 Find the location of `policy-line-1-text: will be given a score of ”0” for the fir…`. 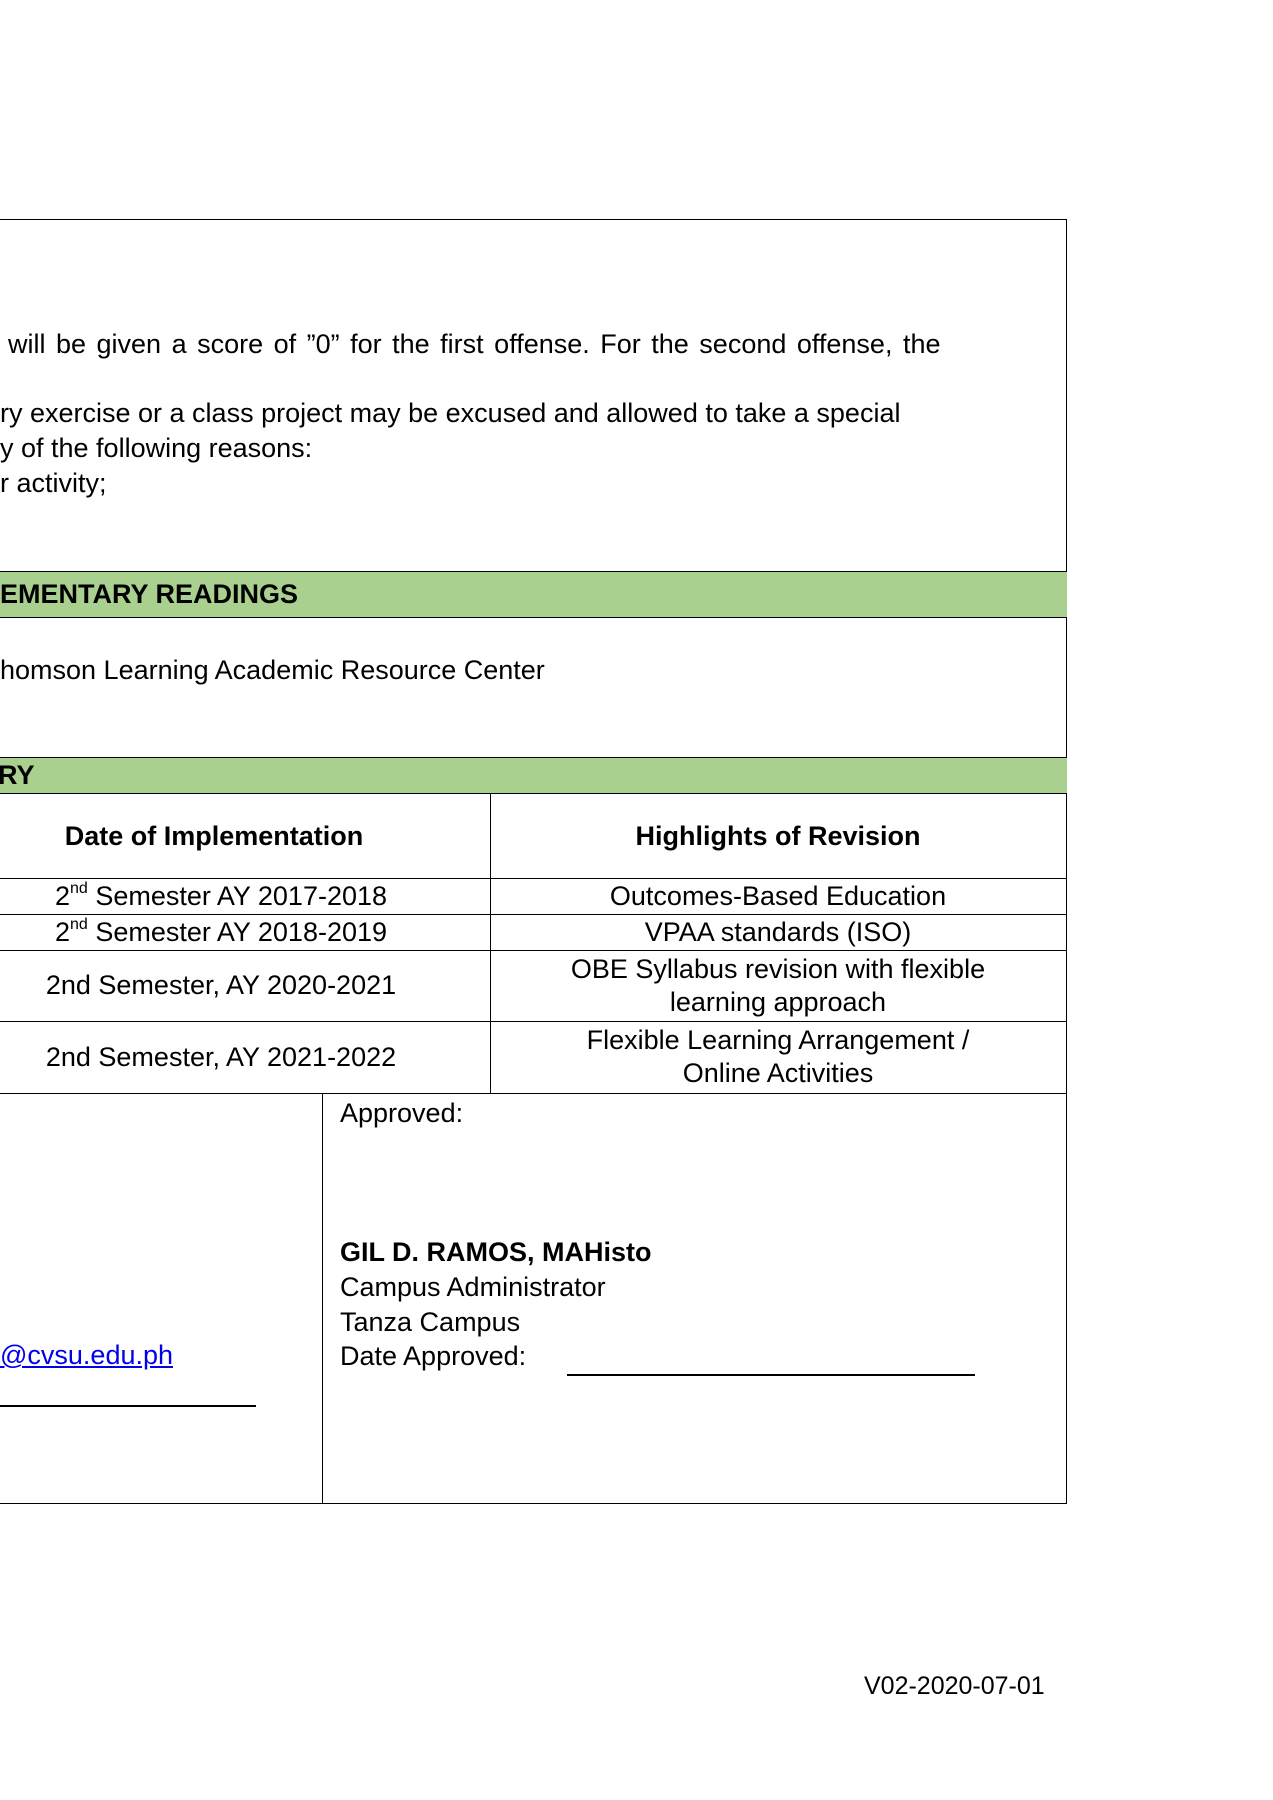

policy-line-1-text: will be given a score of ”0” for the fir… is located at coordinates (474, 344).